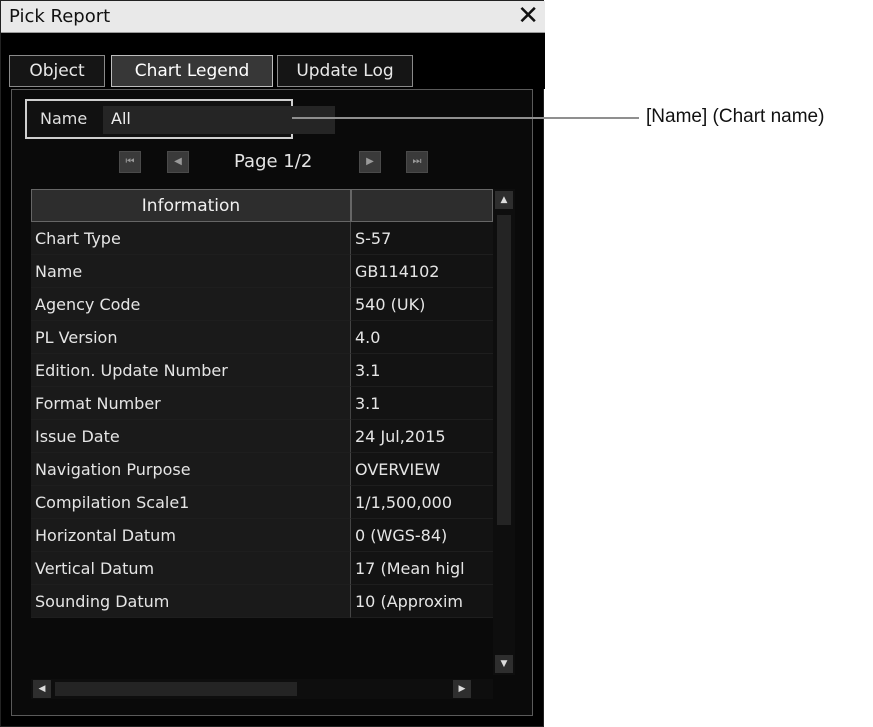 The height and width of the screenshot is (727, 873). Describe the element at coordinates (191, 502) in the screenshot. I see `row-info: Compilation Scale1` at that location.